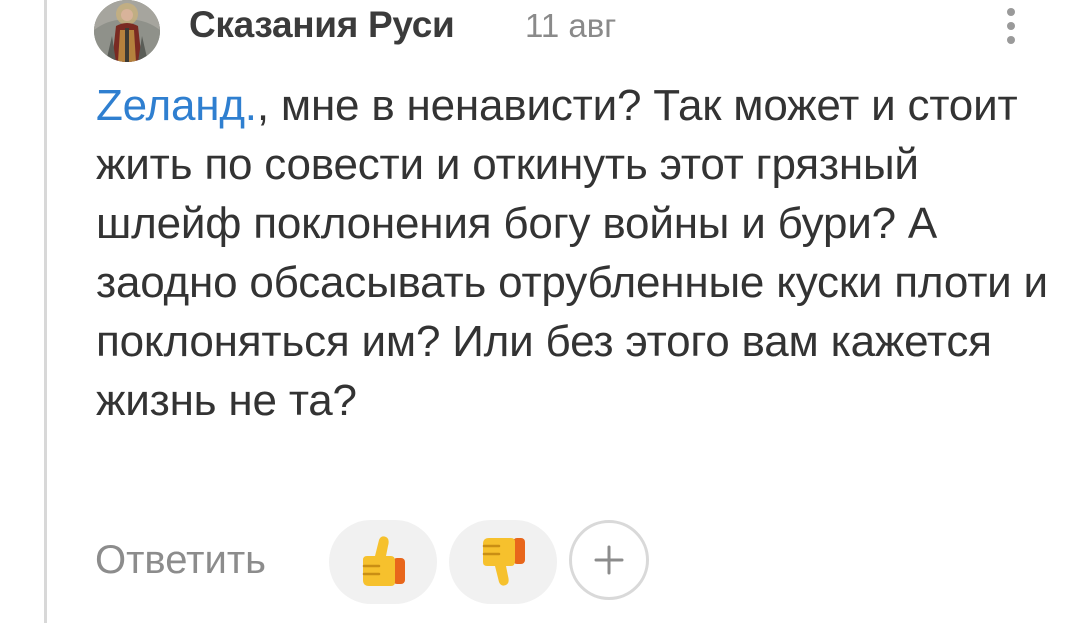 This screenshot has width=1080, height=623. Describe the element at coordinates (1011, 26) in the screenshot. I see `more-options-button` at that location.